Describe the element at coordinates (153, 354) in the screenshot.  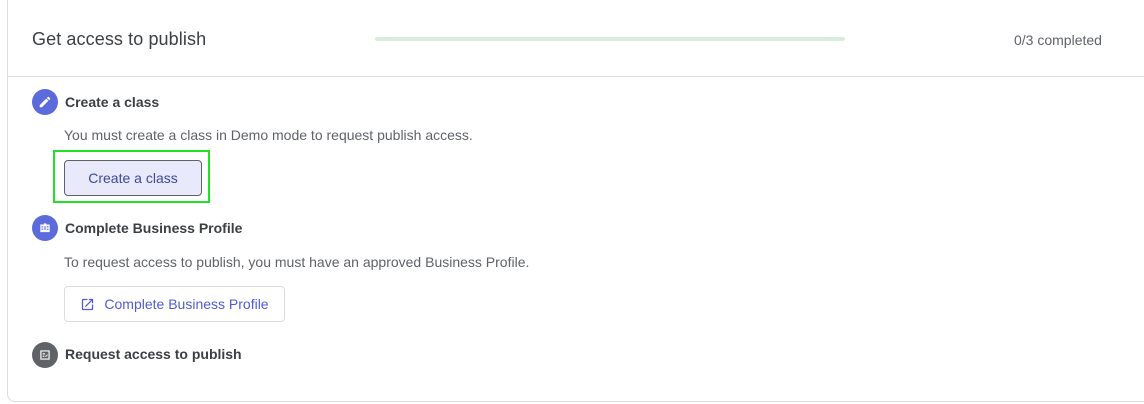
I see `step-title-request-access: Request access to publish` at that location.